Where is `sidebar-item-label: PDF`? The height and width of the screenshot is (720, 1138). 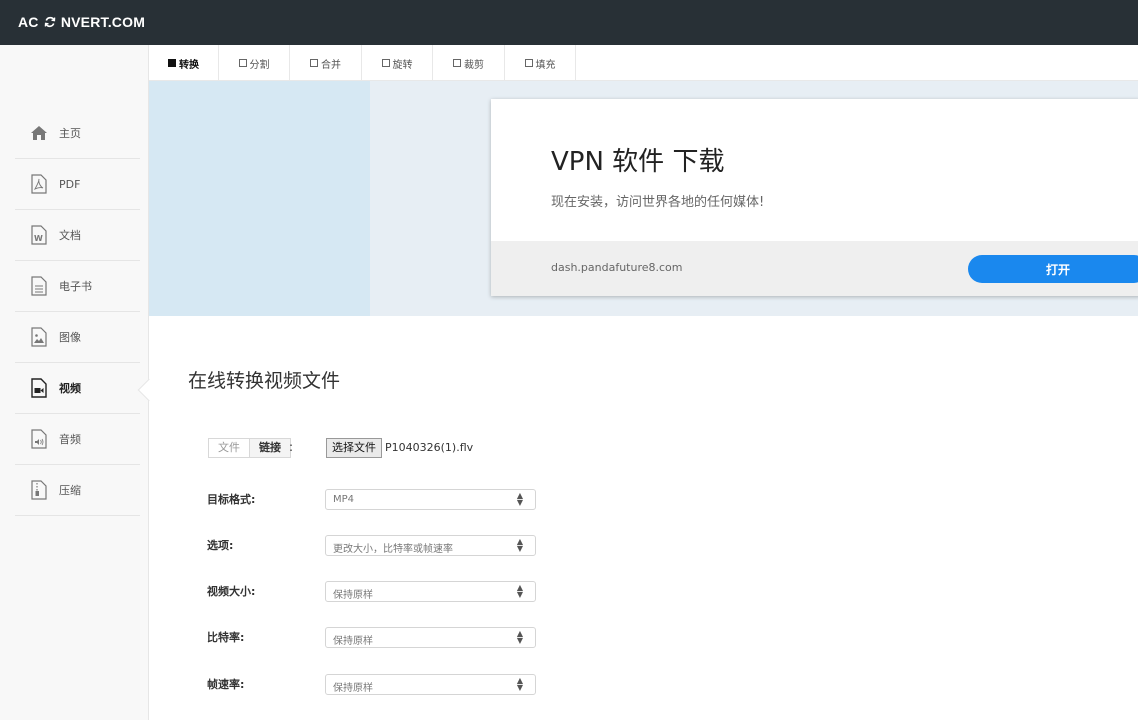 sidebar-item-label: PDF is located at coordinates (70, 184).